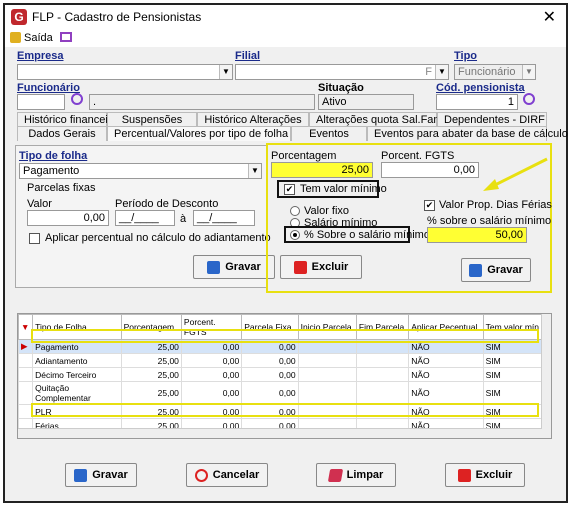 Image resolution: width=573 pixels, height=509 pixels. Describe the element at coordinates (152, 119) in the screenshot. I see `tab-suspensoes: Suspensões` at that location.